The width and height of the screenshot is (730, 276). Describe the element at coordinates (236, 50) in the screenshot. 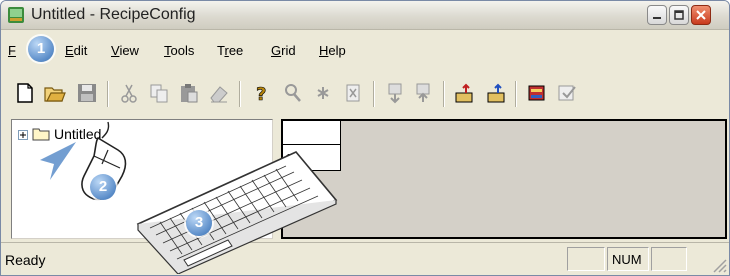

I see `menu-tree-label: ee` at that location.